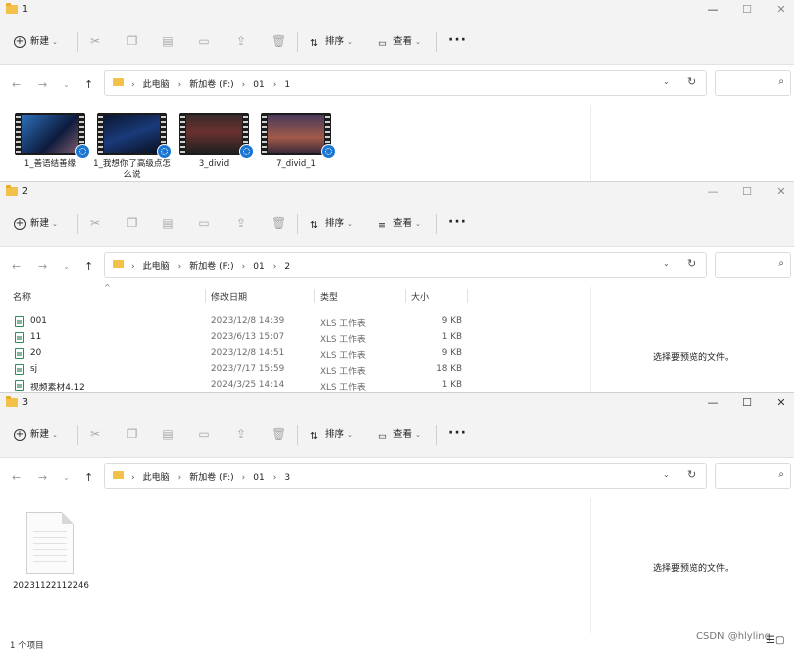 The width and height of the screenshot is (794, 655). Describe the element at coordinates (25, 402) in the screenshot. I see `window-title: 3` at that location.